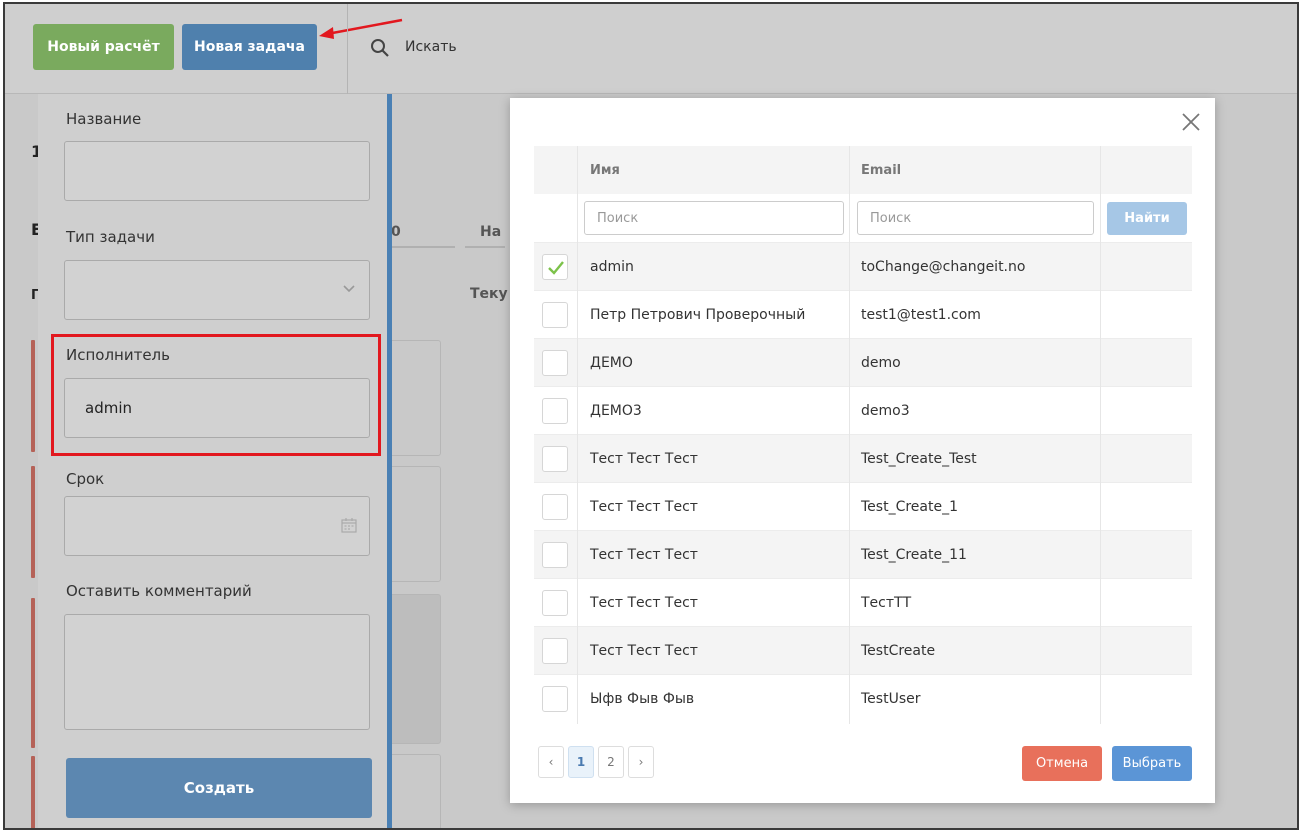 The width and height of the screenshot is (1302, 830). Describe the element at coordinates (380, 48) in the screenshot. I see `search-icon` at that location.